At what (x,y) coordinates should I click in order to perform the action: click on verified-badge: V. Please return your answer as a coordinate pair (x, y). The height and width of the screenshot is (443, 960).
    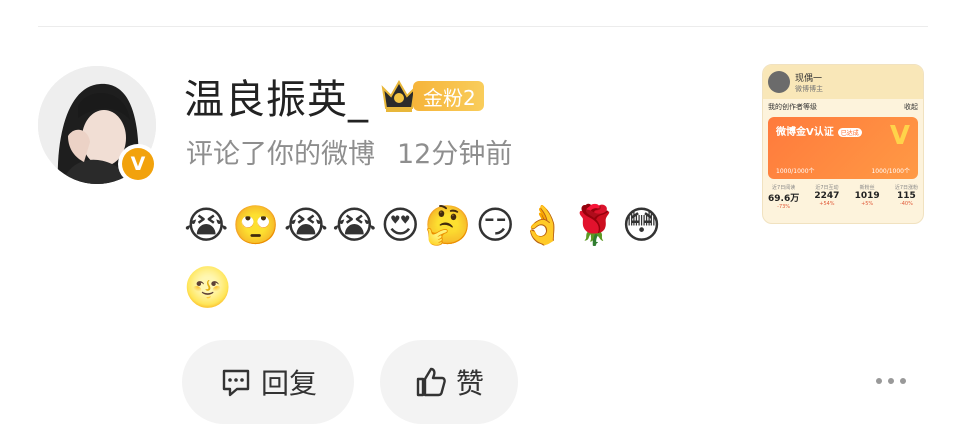
    Looking at the image, I should click on (138, 164).